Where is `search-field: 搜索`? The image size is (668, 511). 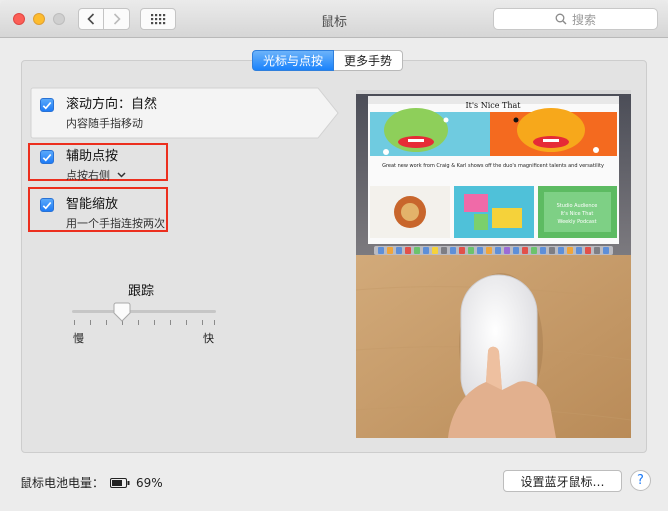 search-field: 搜索 is located at coordinates (575, 19).